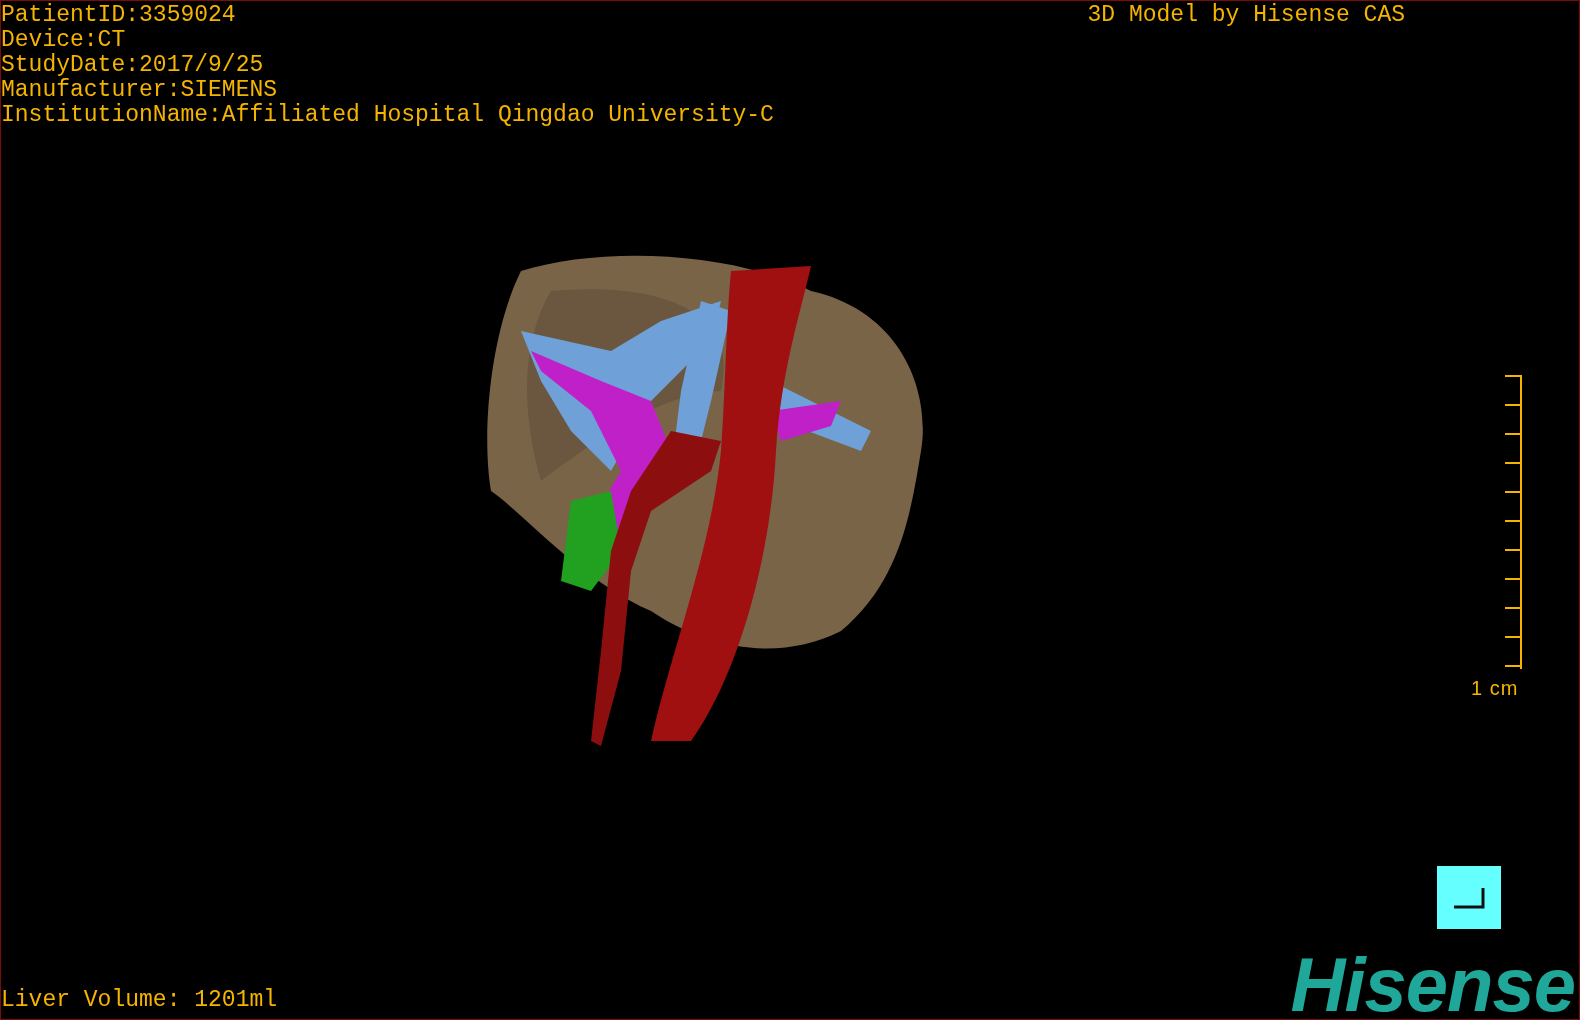 This screenshot has width=1580, height=1020. What do you see at coordinates (387, 115) in the screenshot?
I see `patient-info-text: InstitutionName:Affiliated Hospital Qingdao University-C` at bounding box center [387, 115].